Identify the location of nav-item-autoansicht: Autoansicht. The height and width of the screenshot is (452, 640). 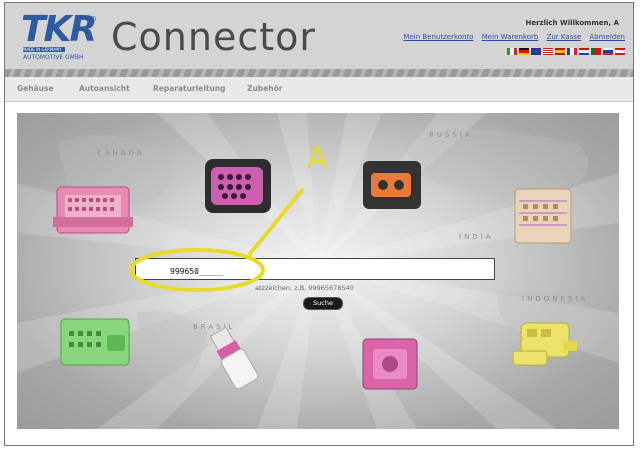
(104, 88).